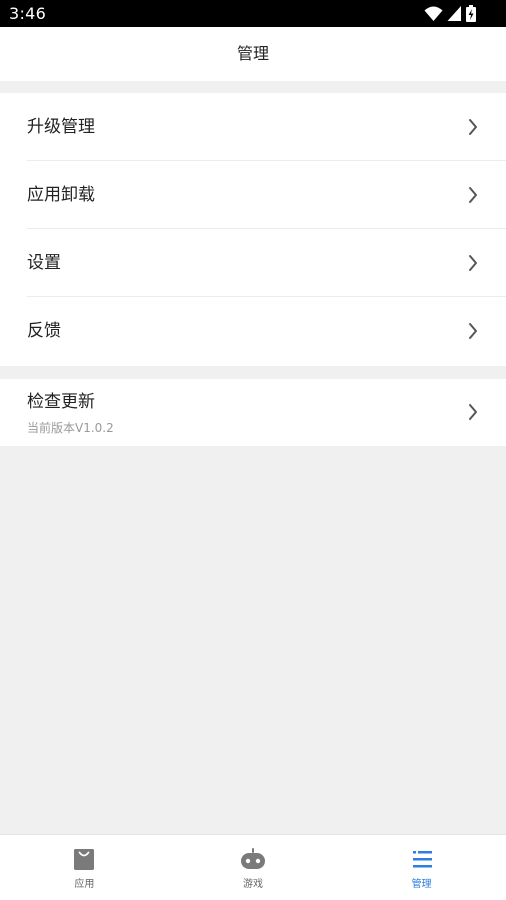 This screenshot has width=506, height=900. I want to click on menu-item-settings: 设置, so click(253, 263).